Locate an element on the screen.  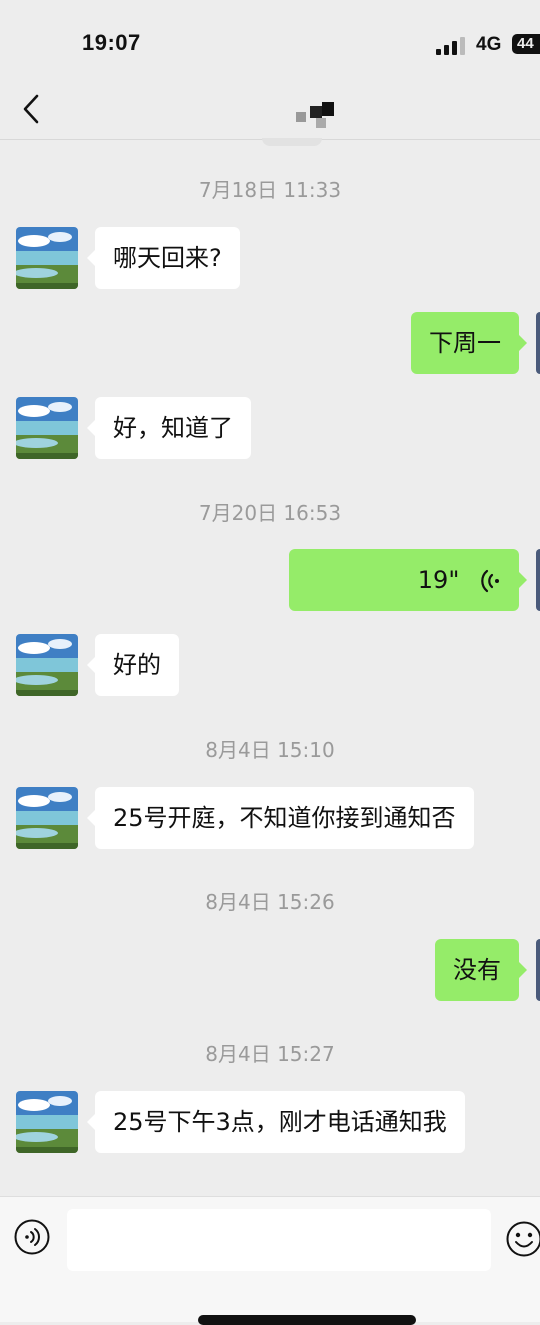
message-timestamp: 8月4日 15:10 is located at coordinates (270, 748).